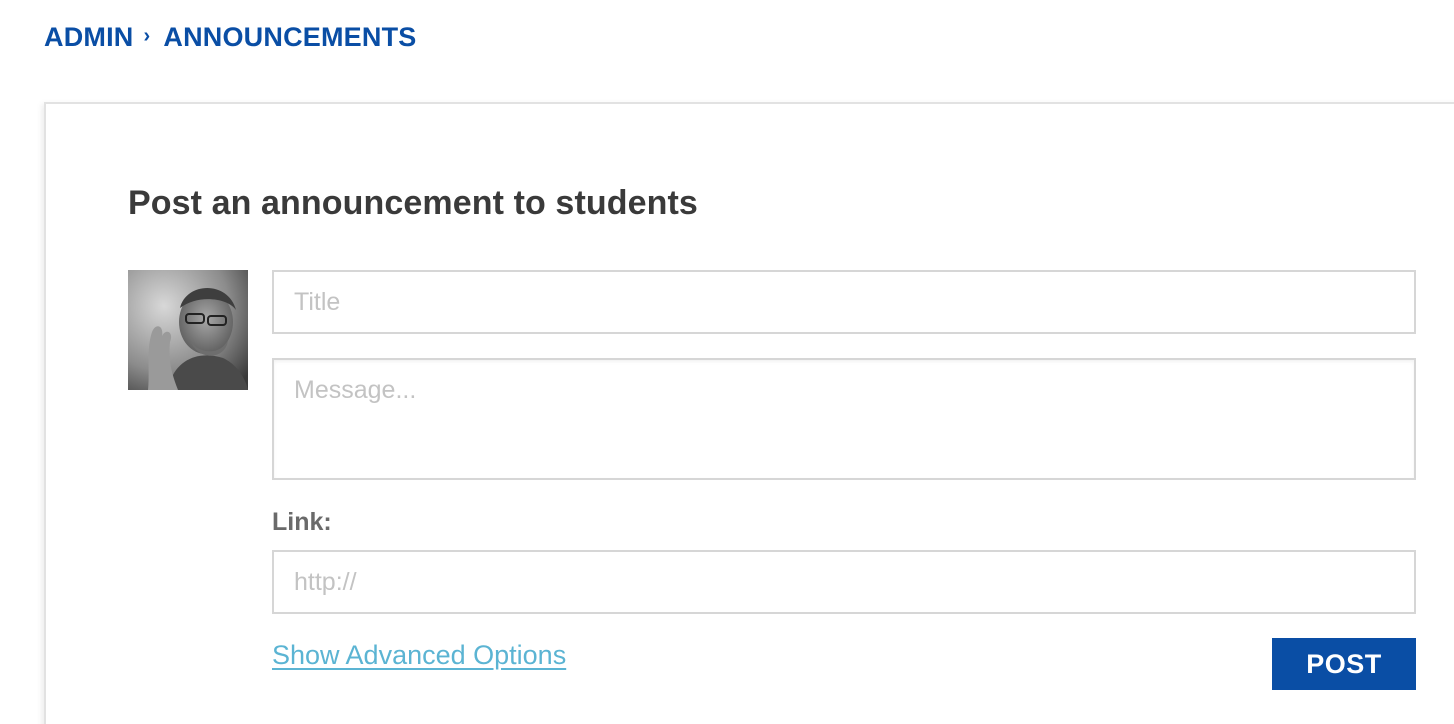 The width and height of the screenshot is (1454, 724). Describe the element at coordinates (419, 655) in the screenshot. I see `show-advanced-options-link: Show Advanced Options` at that location.